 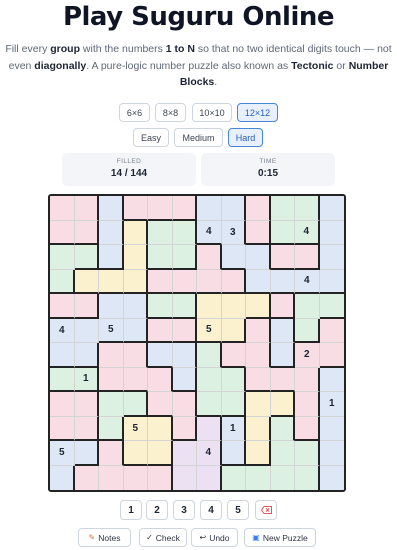 What do you see at coordinates (198, 137) in the screenshot?
I see `difficulty-medium-button: Medium` at bounding box center [198, 137].